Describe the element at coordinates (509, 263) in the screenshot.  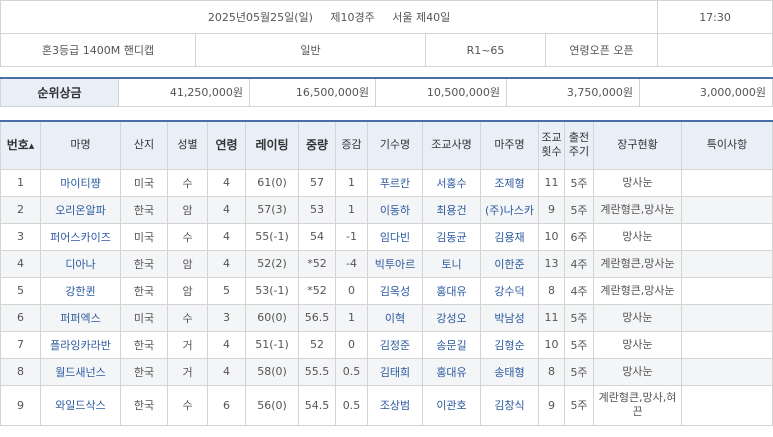
I see `owner-link: 이한준` at that location.